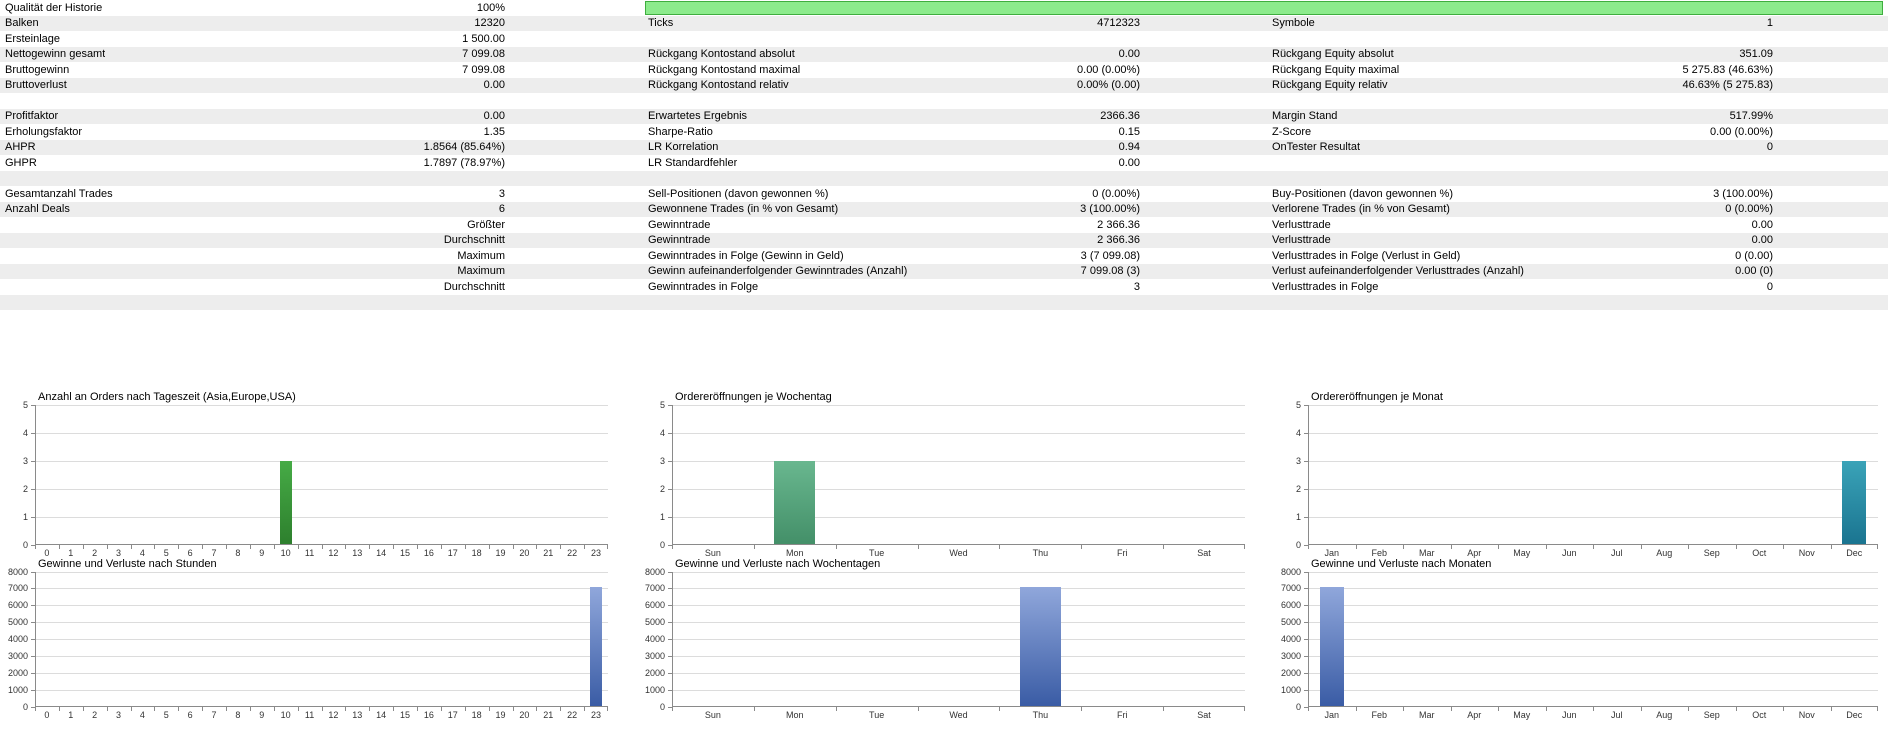  Describe the element at coordinates (1573, 24) in the screenshot. I see `stat-cell: Symbole 1` at that location.